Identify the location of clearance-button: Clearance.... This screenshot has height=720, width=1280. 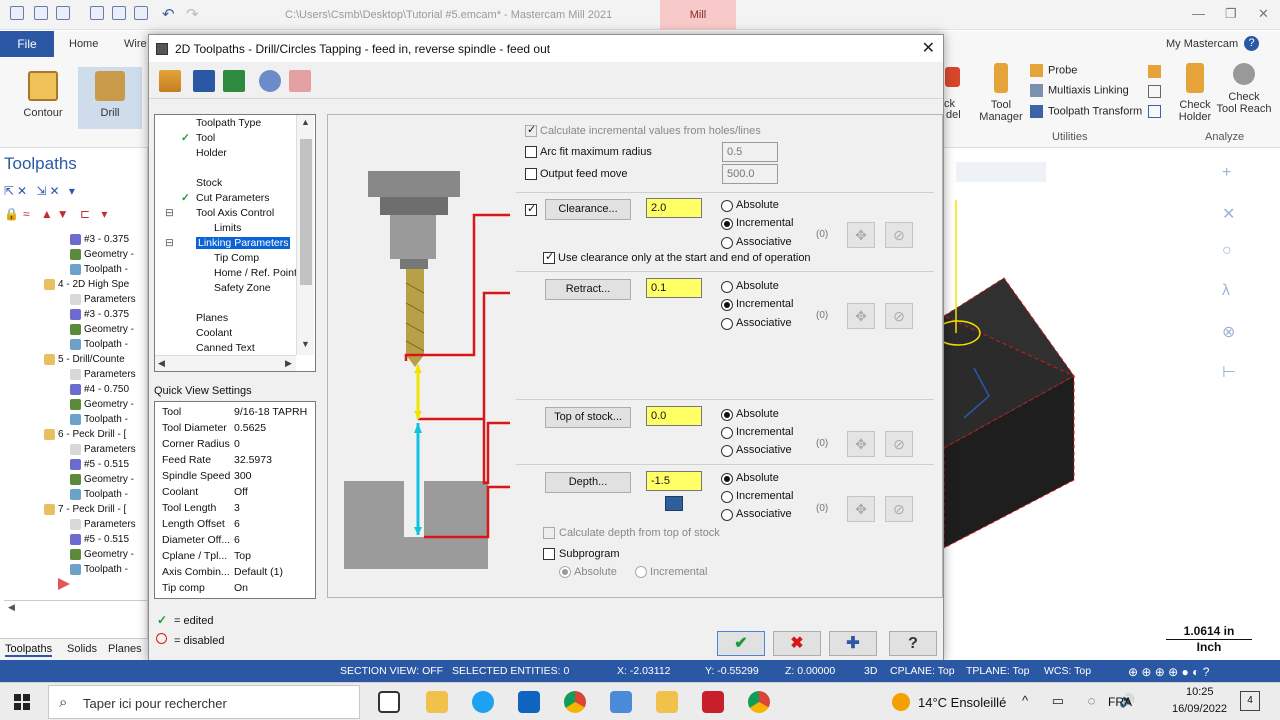
(588, 209).